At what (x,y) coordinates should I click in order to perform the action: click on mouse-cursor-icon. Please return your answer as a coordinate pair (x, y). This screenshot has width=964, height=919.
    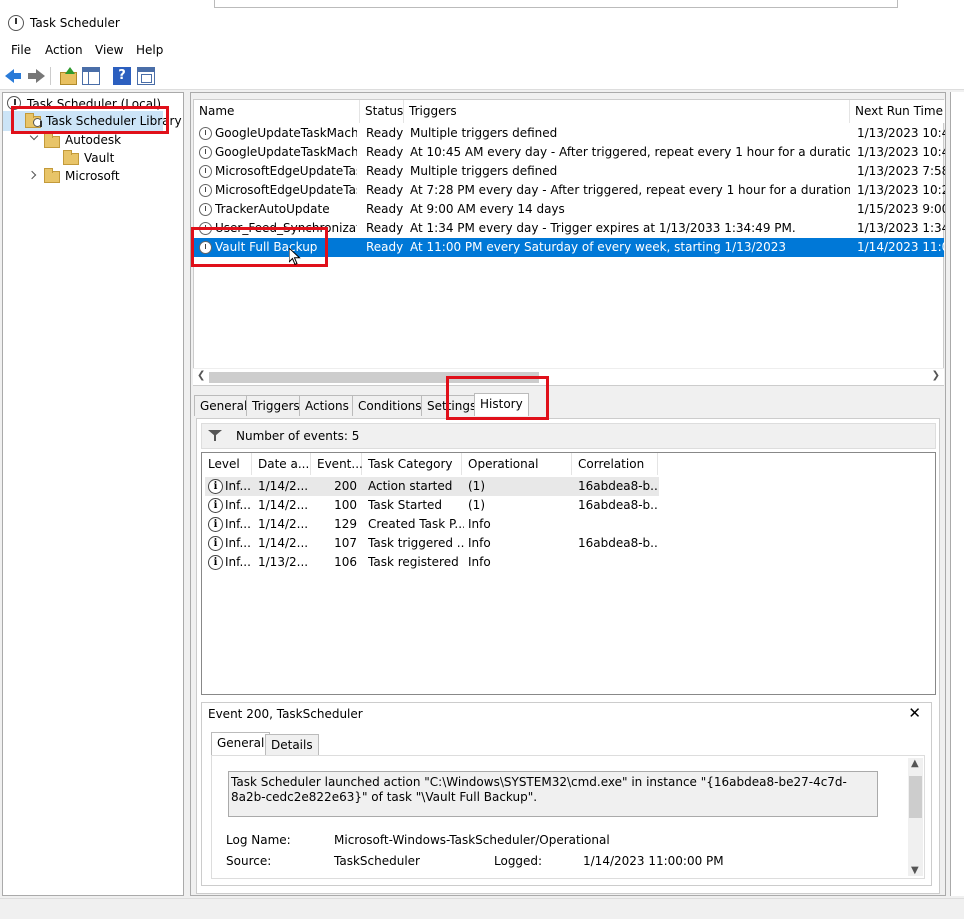
    Looking at the image, I should click on (295, 257).